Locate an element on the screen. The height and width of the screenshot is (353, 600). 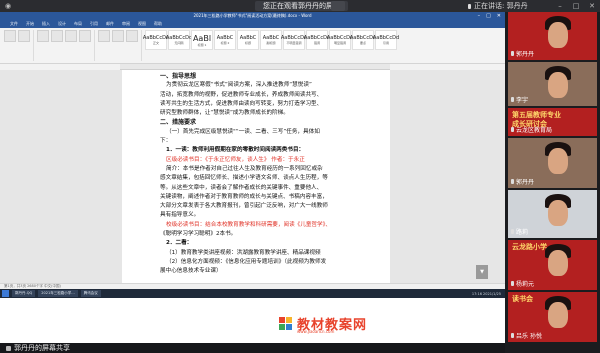
word-maximize-icon: □ is located at coordinates (488, 16).